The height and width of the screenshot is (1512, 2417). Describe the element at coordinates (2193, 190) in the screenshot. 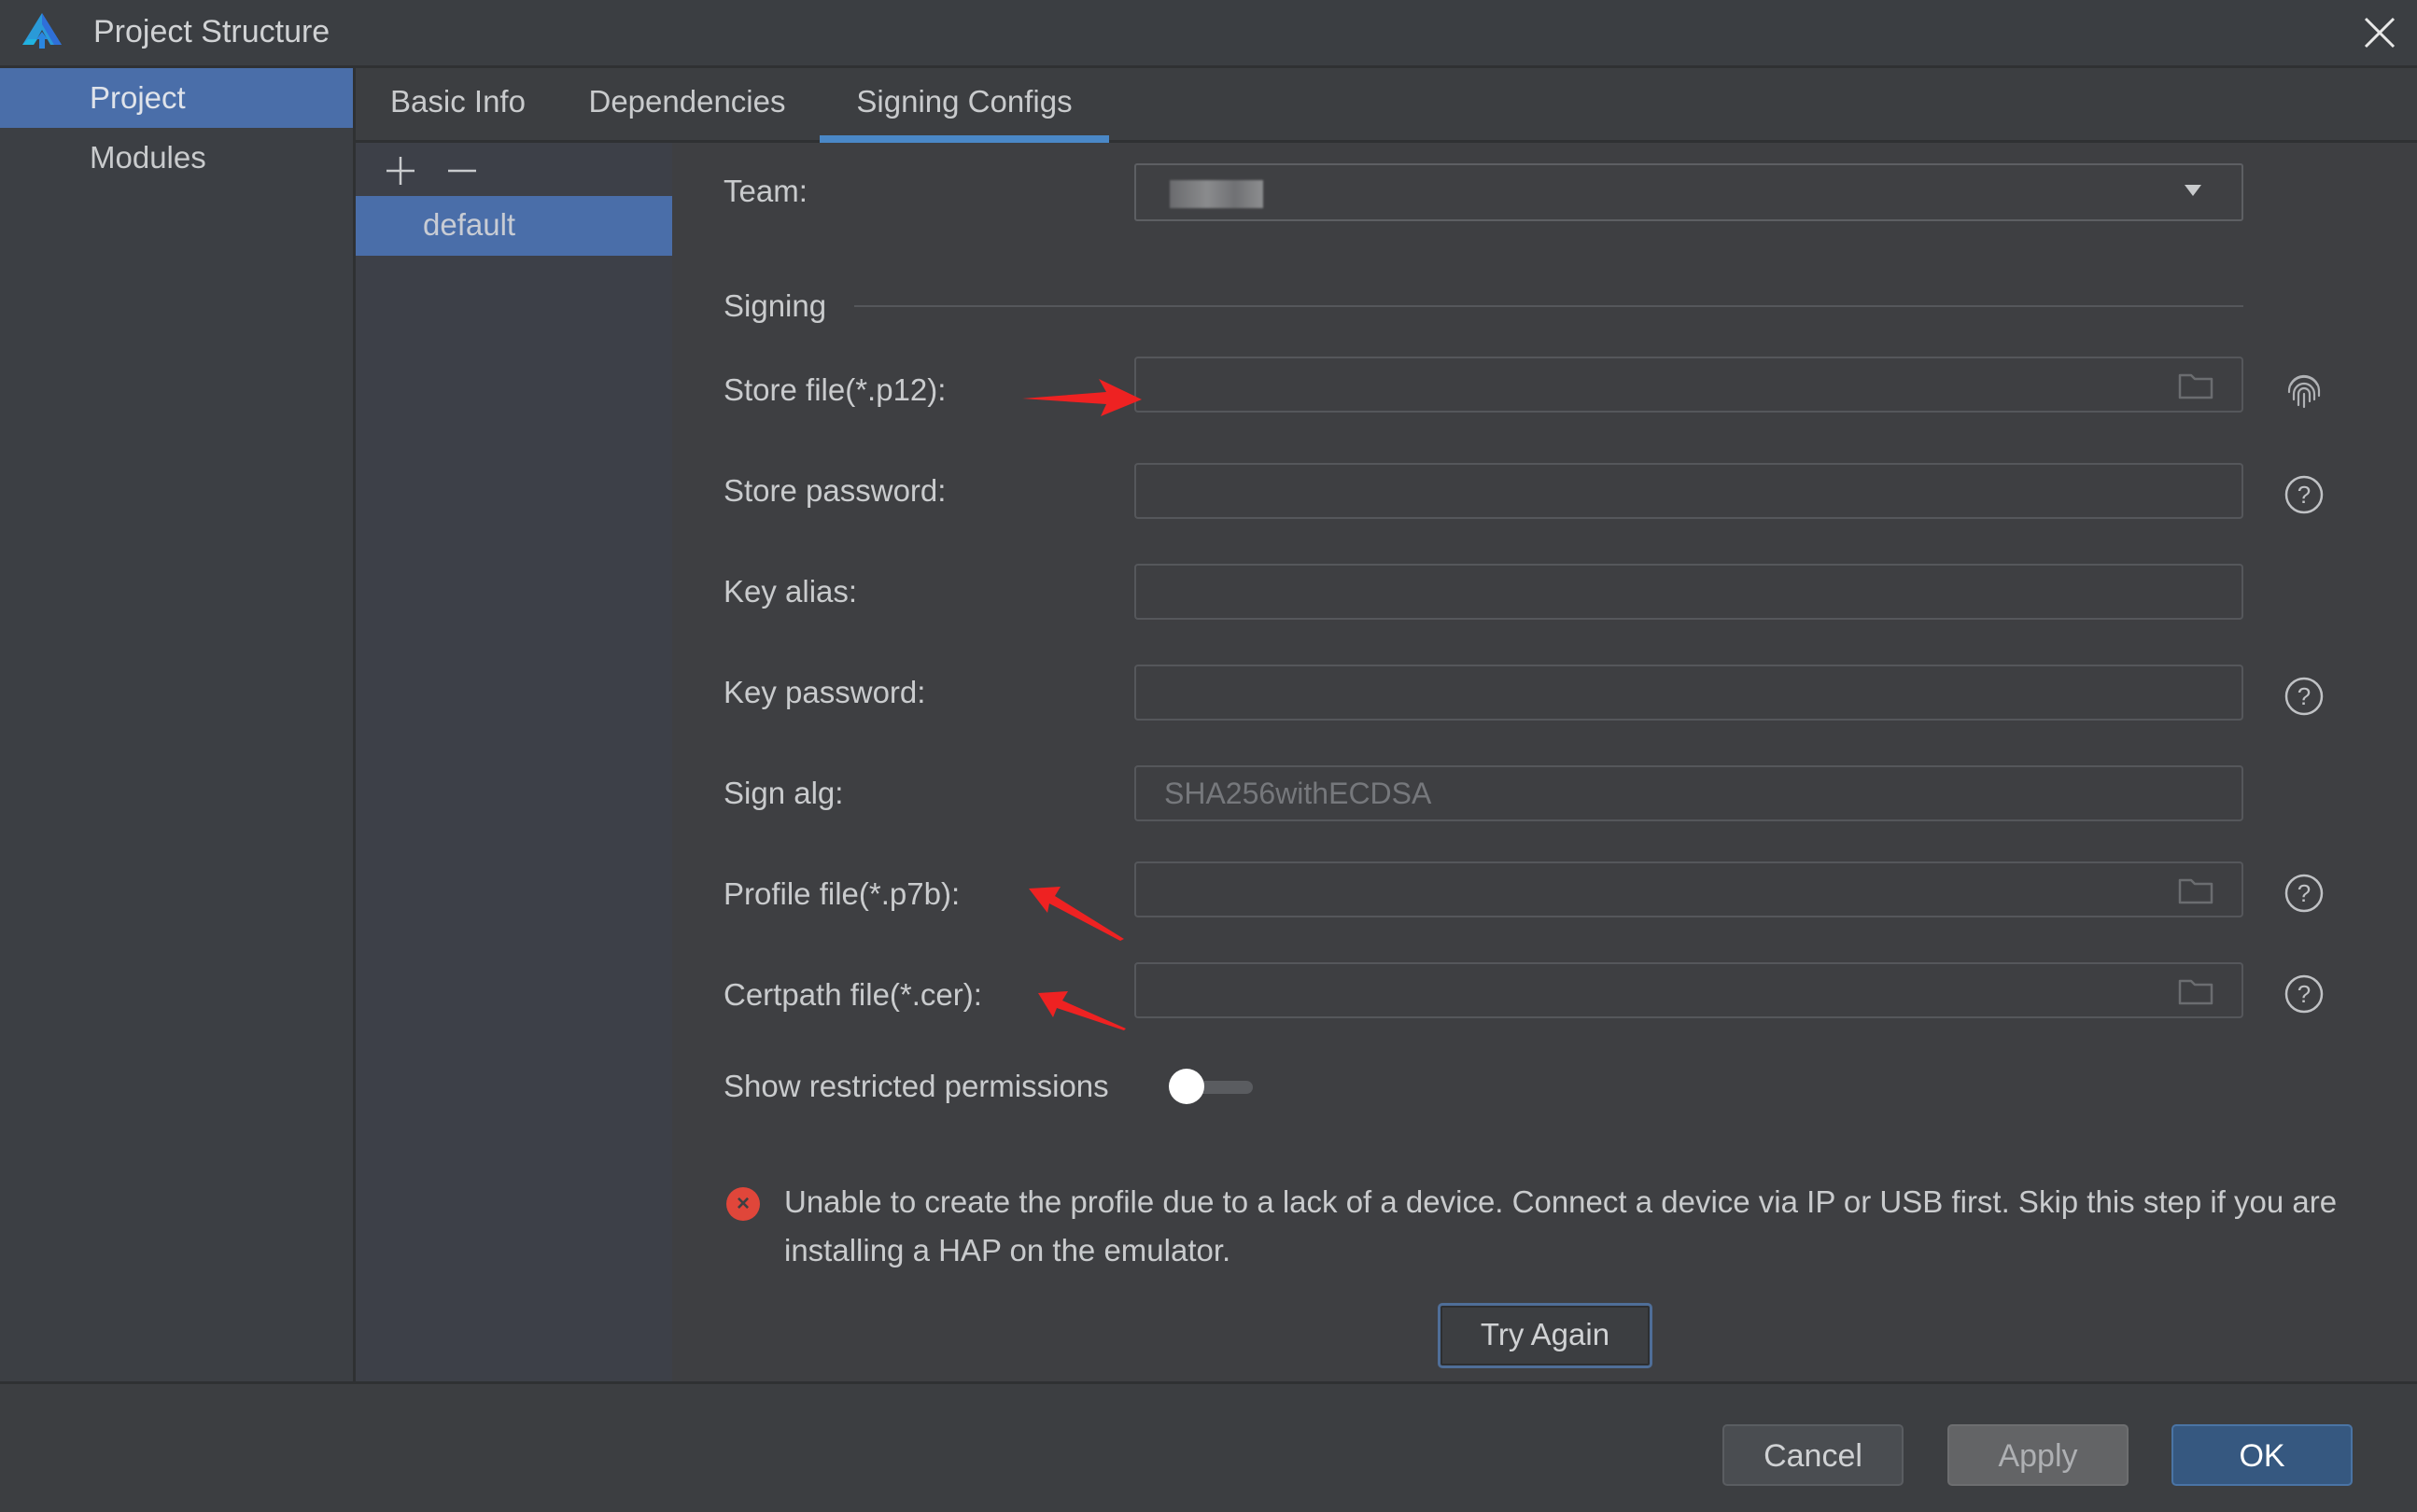

I see `chevron-down-icon` at that location.